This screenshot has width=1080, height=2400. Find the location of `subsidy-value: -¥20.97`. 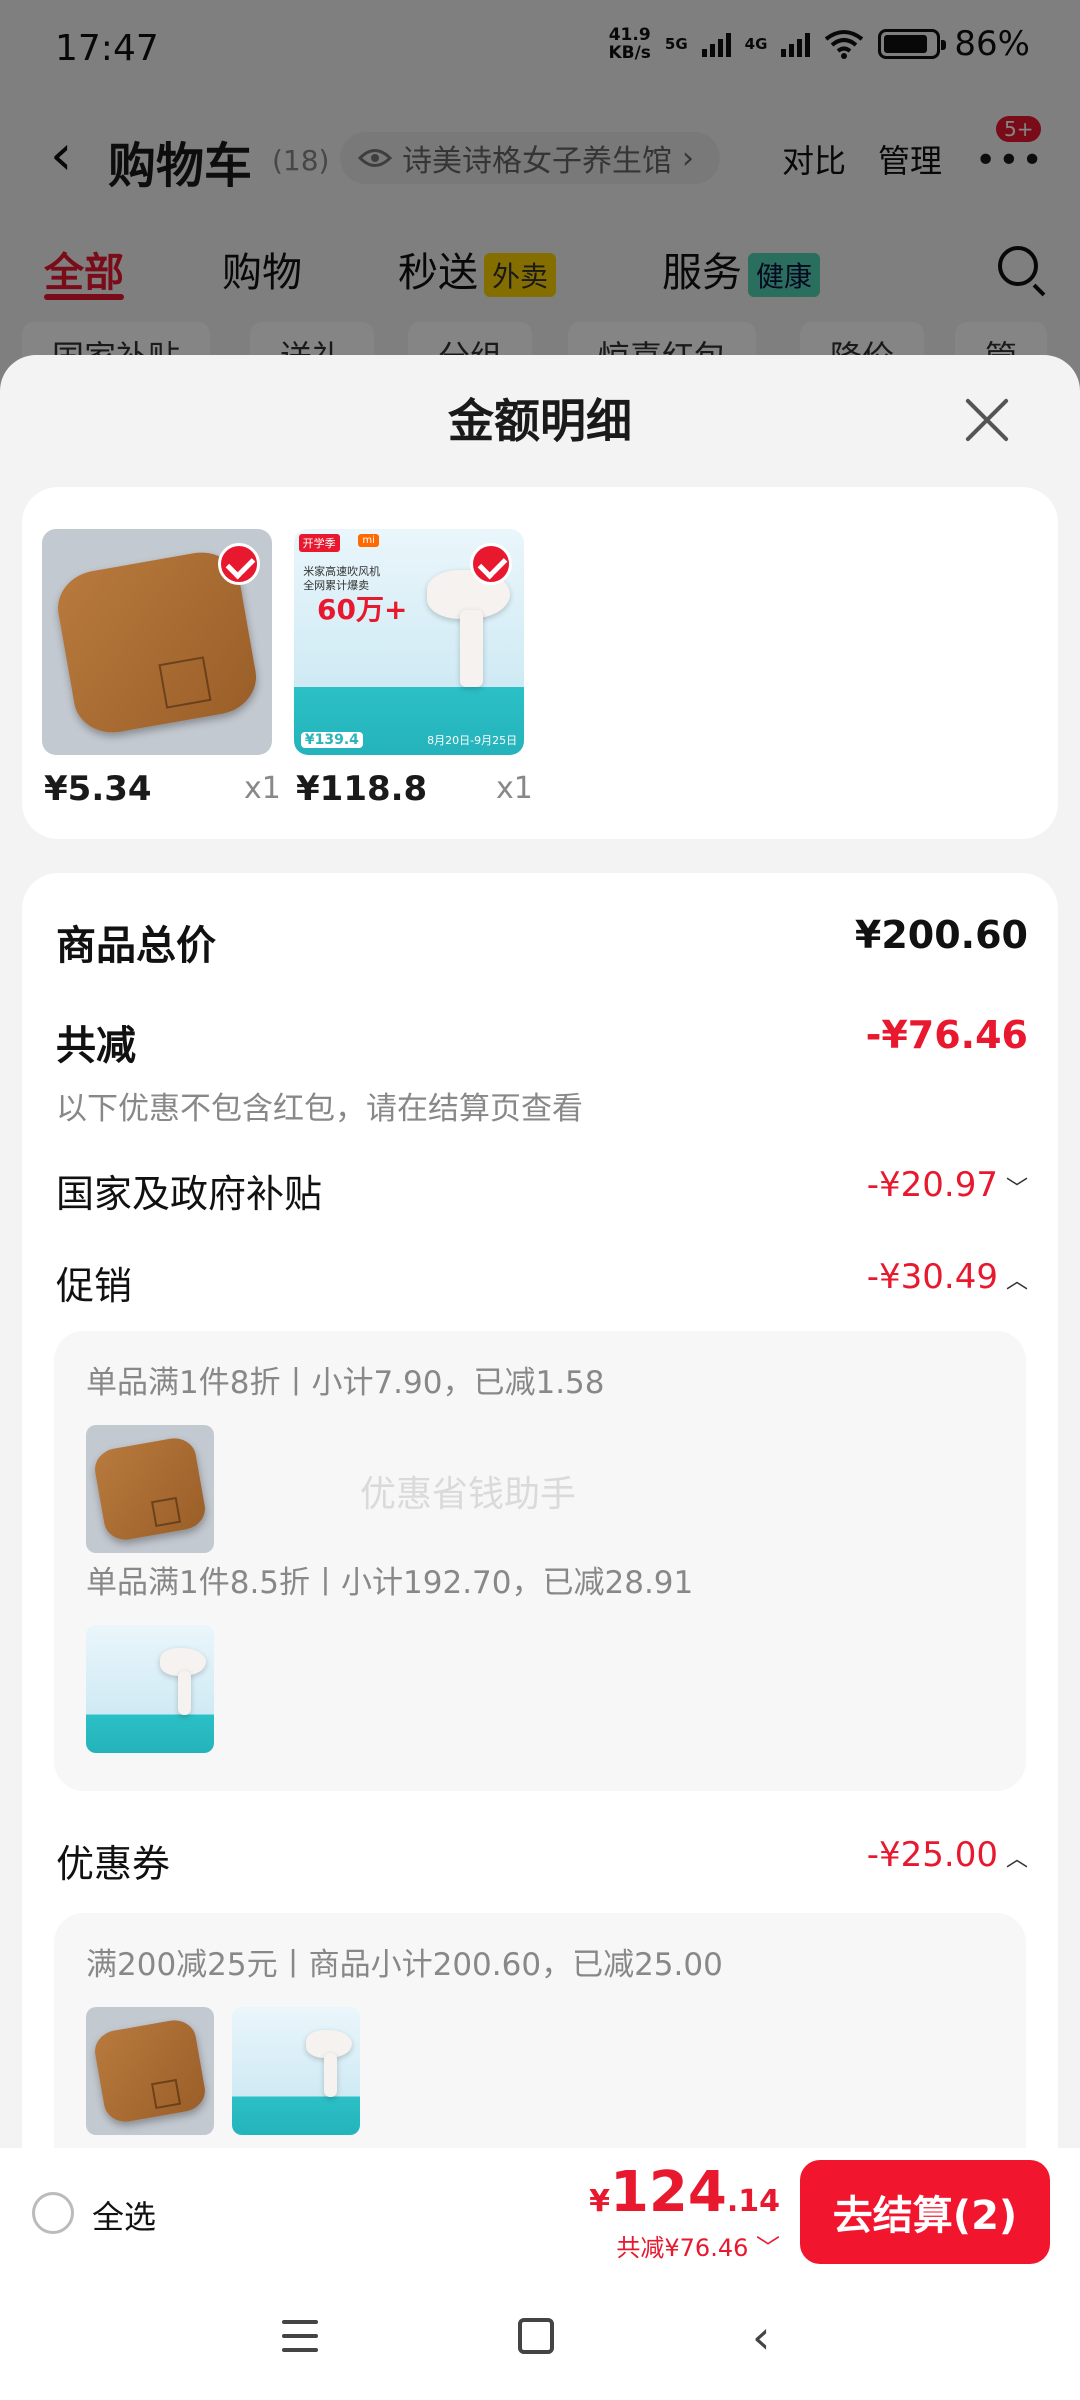

subsidy-value: -¥20.97 is located at coordinates (932, 1185).